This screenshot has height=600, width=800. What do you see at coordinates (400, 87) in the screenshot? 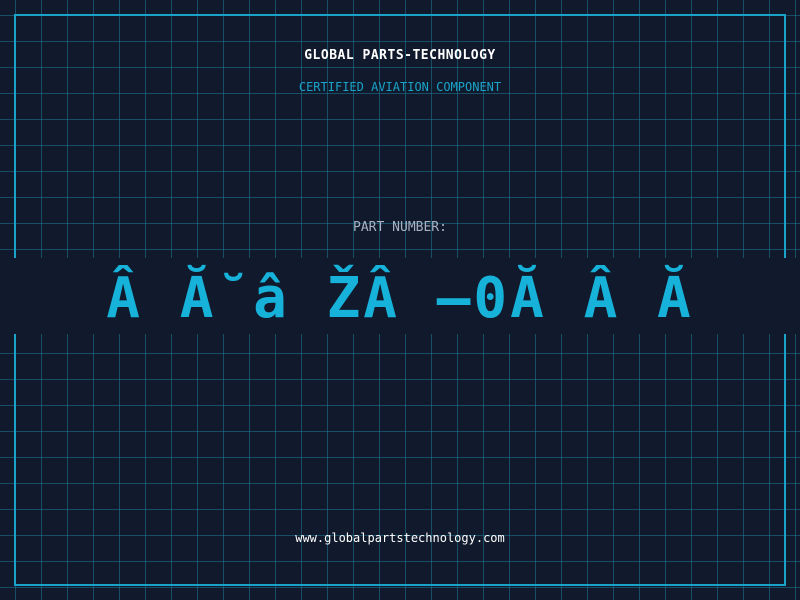
I see `certification-subtitle: CERTIFIED AVIATION COMPONENT` at bounding box center [400, 87].